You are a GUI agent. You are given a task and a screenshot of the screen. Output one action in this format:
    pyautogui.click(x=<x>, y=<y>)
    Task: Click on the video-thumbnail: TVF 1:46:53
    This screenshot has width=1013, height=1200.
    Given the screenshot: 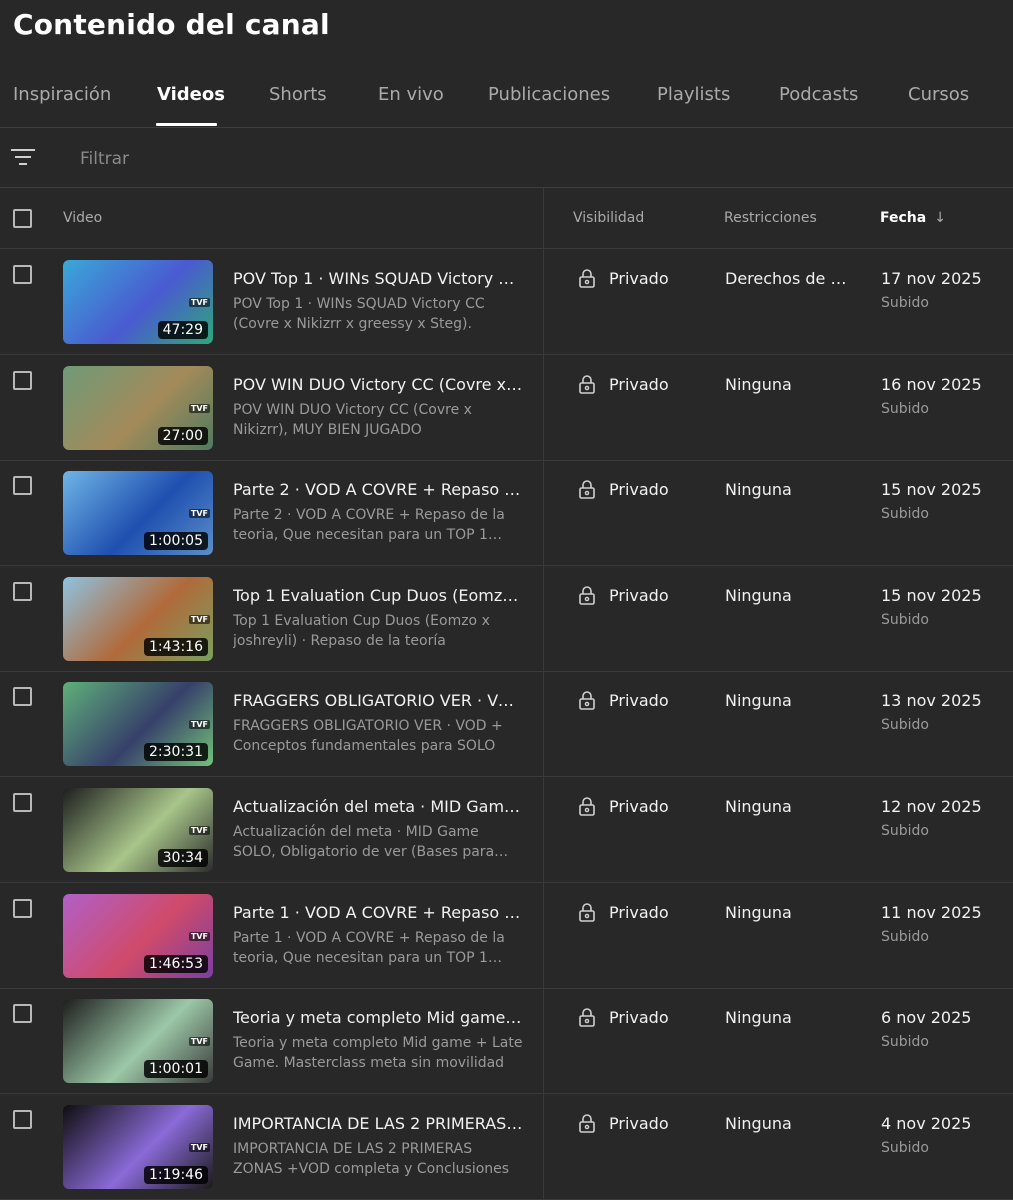 What is the action you would take?
    pyautogui.click(x=138, y=936)
    